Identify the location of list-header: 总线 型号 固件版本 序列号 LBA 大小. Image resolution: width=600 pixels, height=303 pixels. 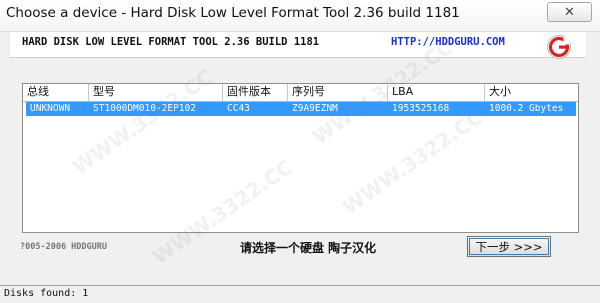
(300, 93).